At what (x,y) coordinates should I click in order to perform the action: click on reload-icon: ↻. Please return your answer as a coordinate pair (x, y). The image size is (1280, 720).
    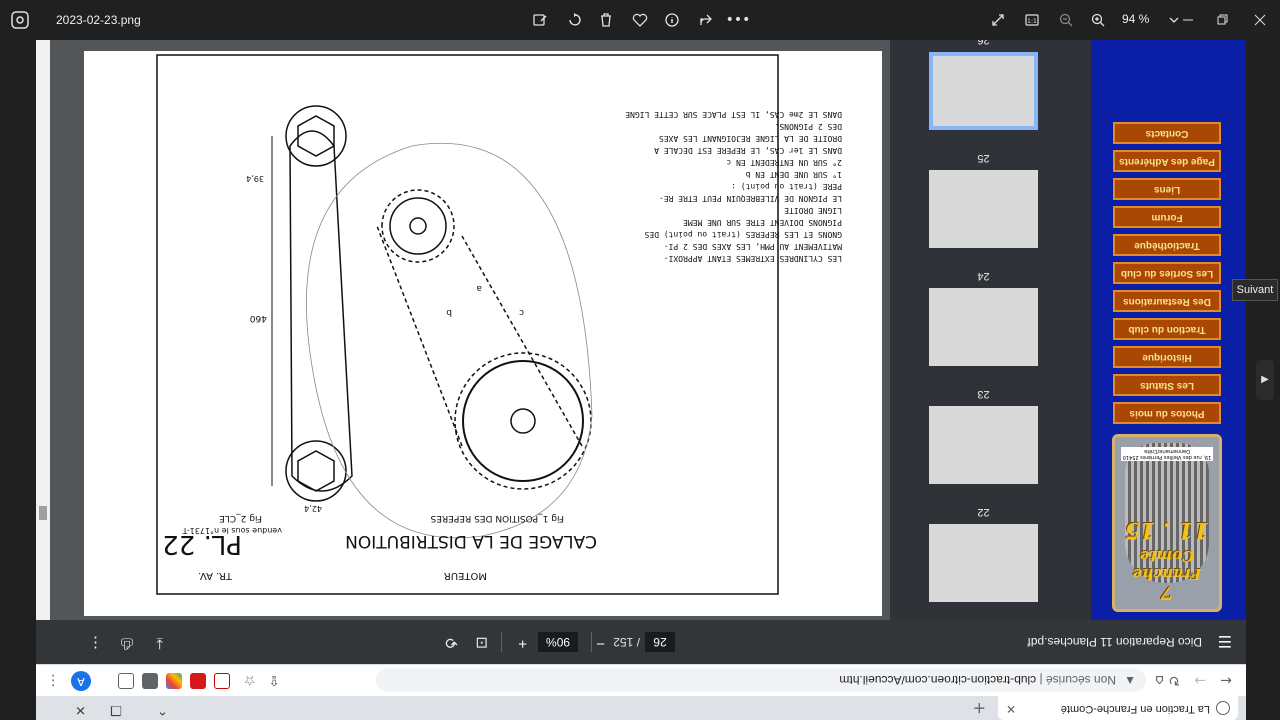
    Looking at the image, I should click on (1174, 680).